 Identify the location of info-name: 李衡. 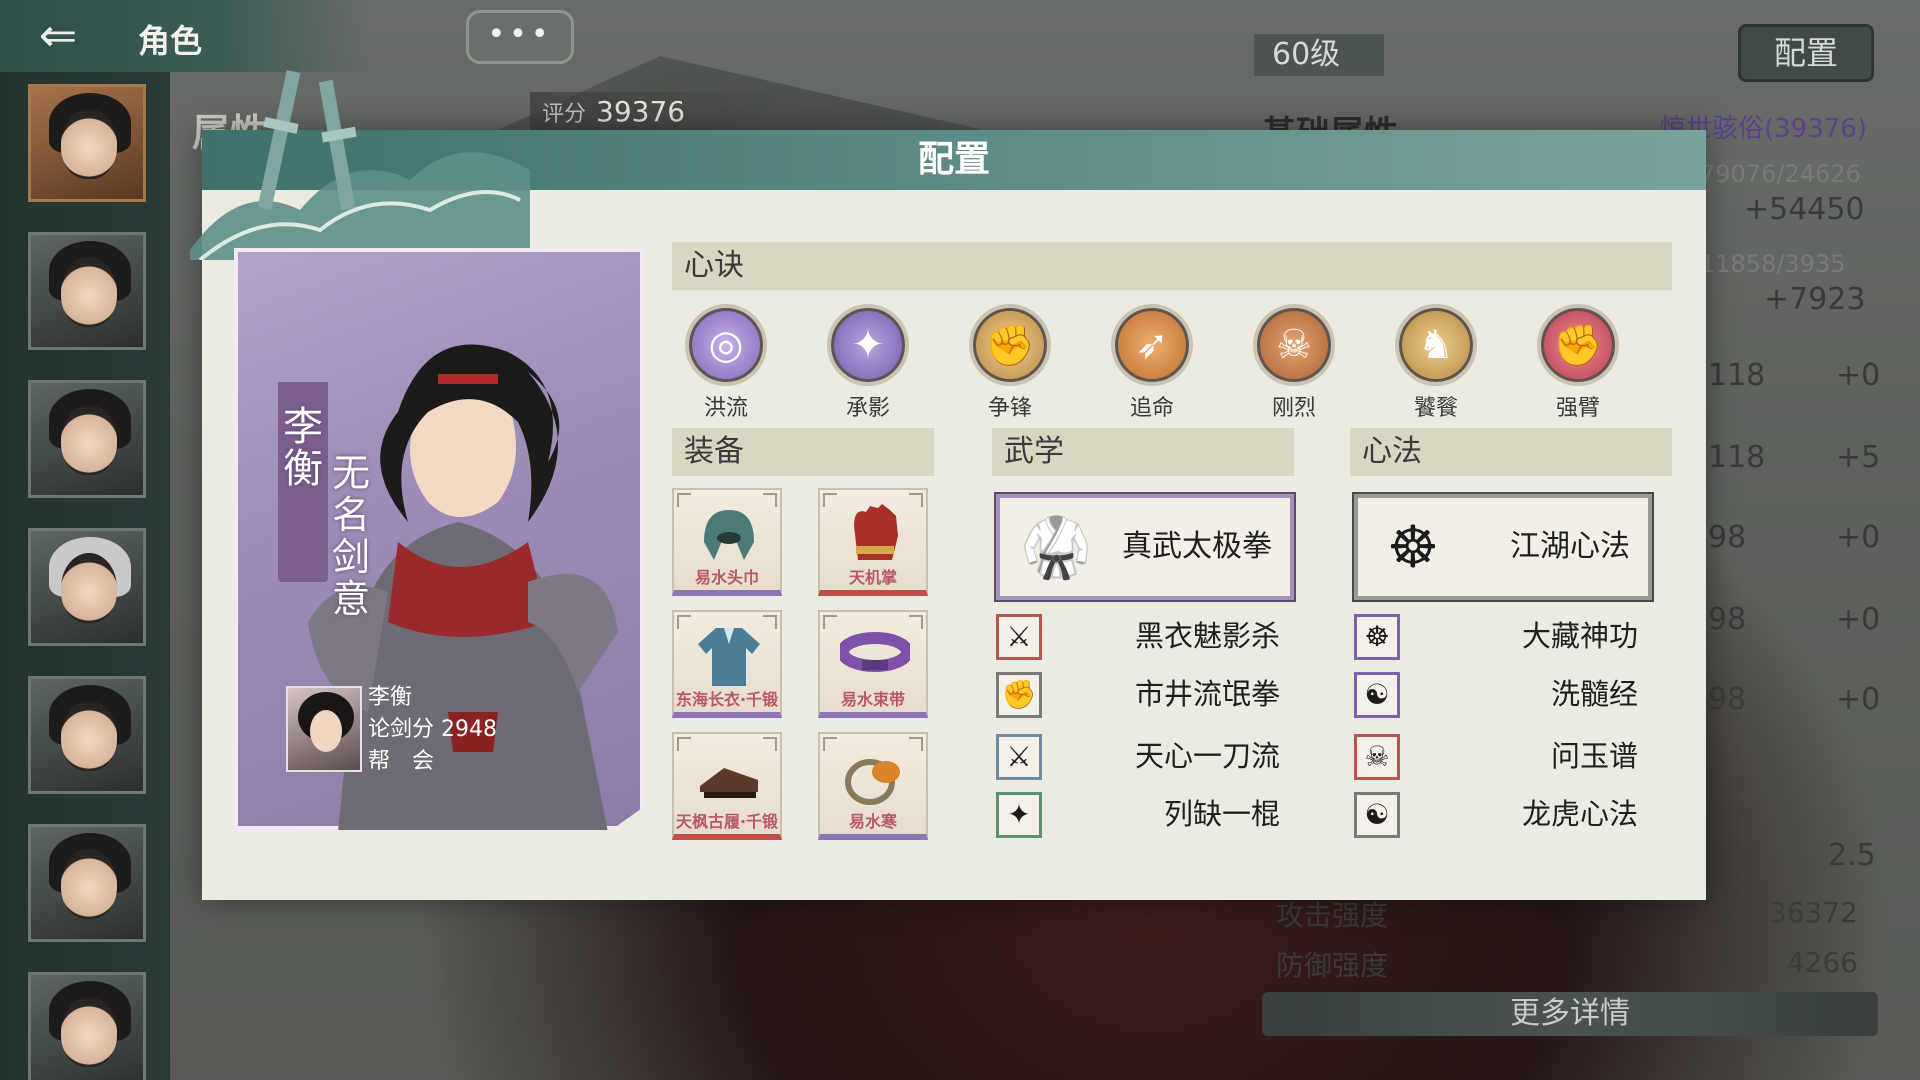
(390, 697).